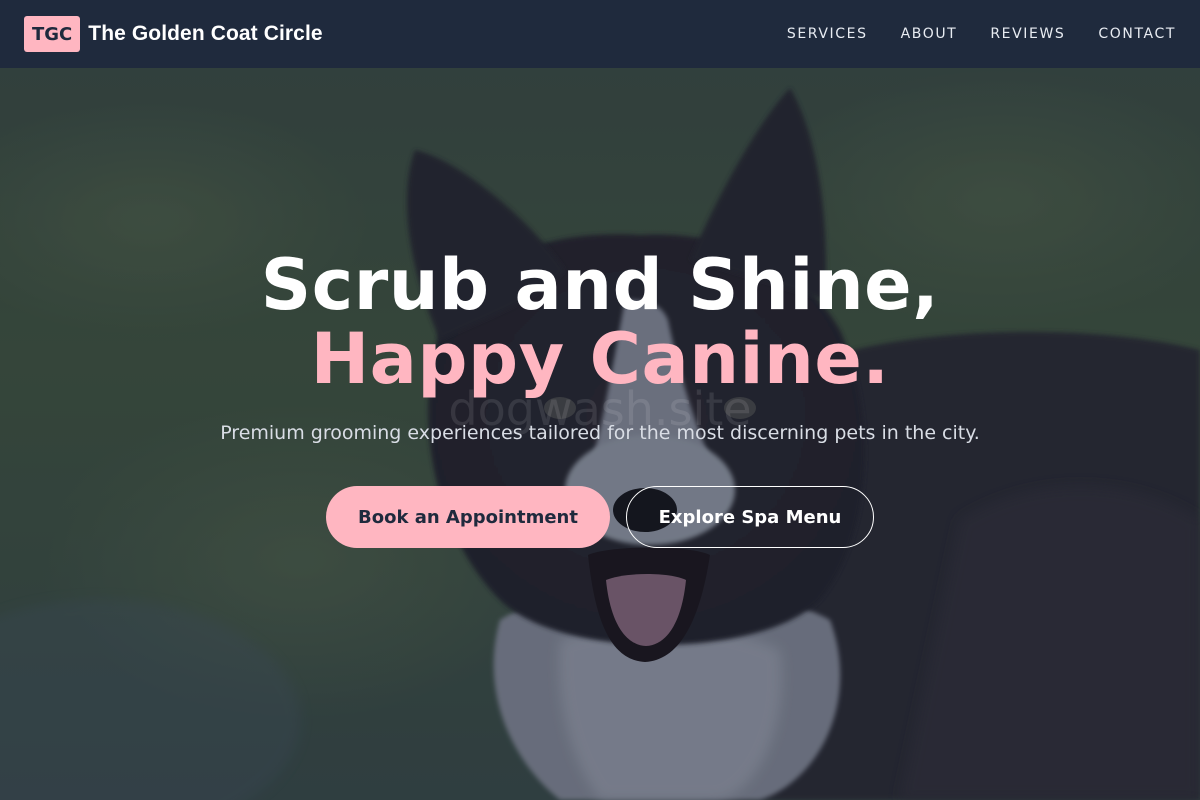  Describe the element at coordinates (1137, 34) in the screenshot. I see `nav-link-contact: CONTACT` at that location.